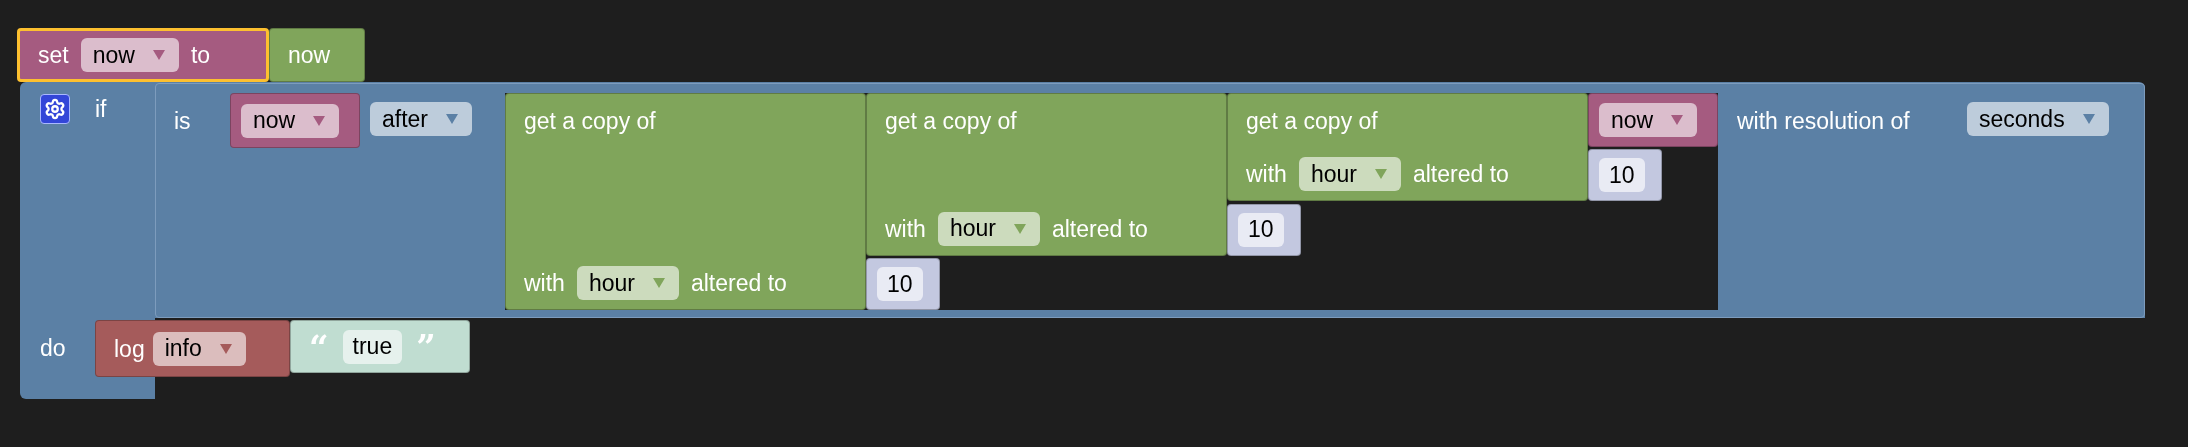 This screenshot has width=2188, height=447. What do you see at coordinates (53, 348) in the screenshot?
I see `do-keyword: do` at bounding box center [53, 348].